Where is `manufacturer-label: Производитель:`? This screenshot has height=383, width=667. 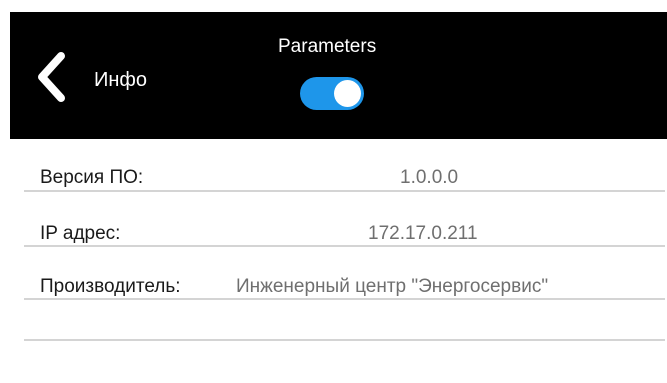 manufacturer-label: Производитель: is located at coordinates (110, 286).